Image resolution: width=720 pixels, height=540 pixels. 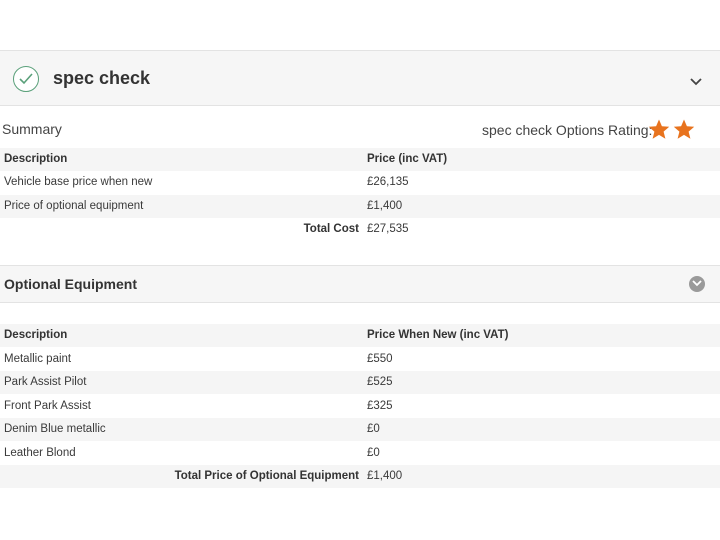 What do you see at coordinates (567, 130) in the screenshot?
I see `options-rating-label: spec check Options Rating:` at bounding box center [567, 130].